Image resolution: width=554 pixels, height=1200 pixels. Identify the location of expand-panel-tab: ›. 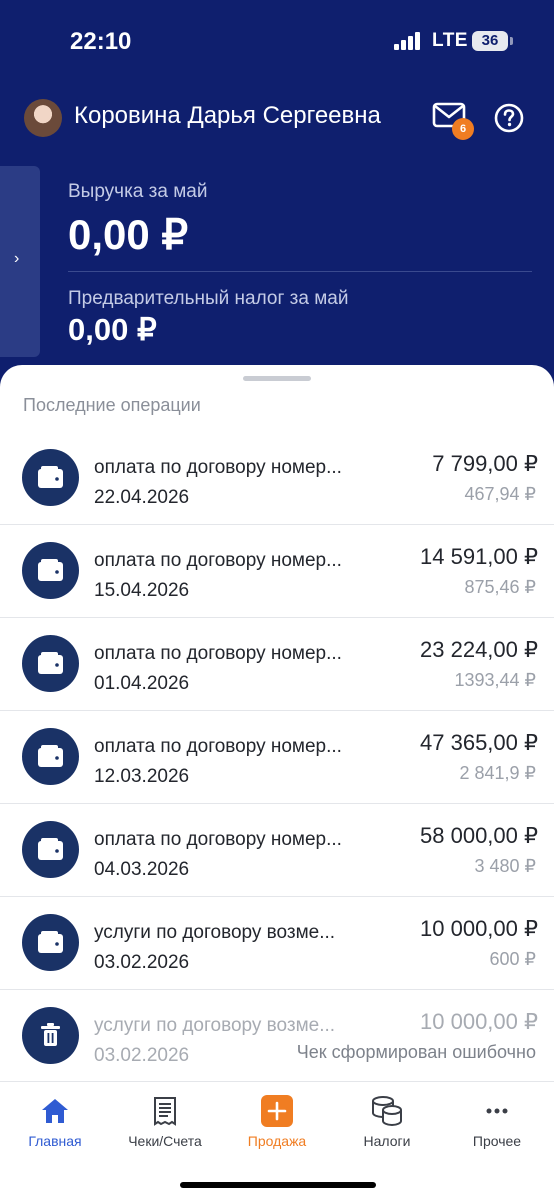
(20, 261).